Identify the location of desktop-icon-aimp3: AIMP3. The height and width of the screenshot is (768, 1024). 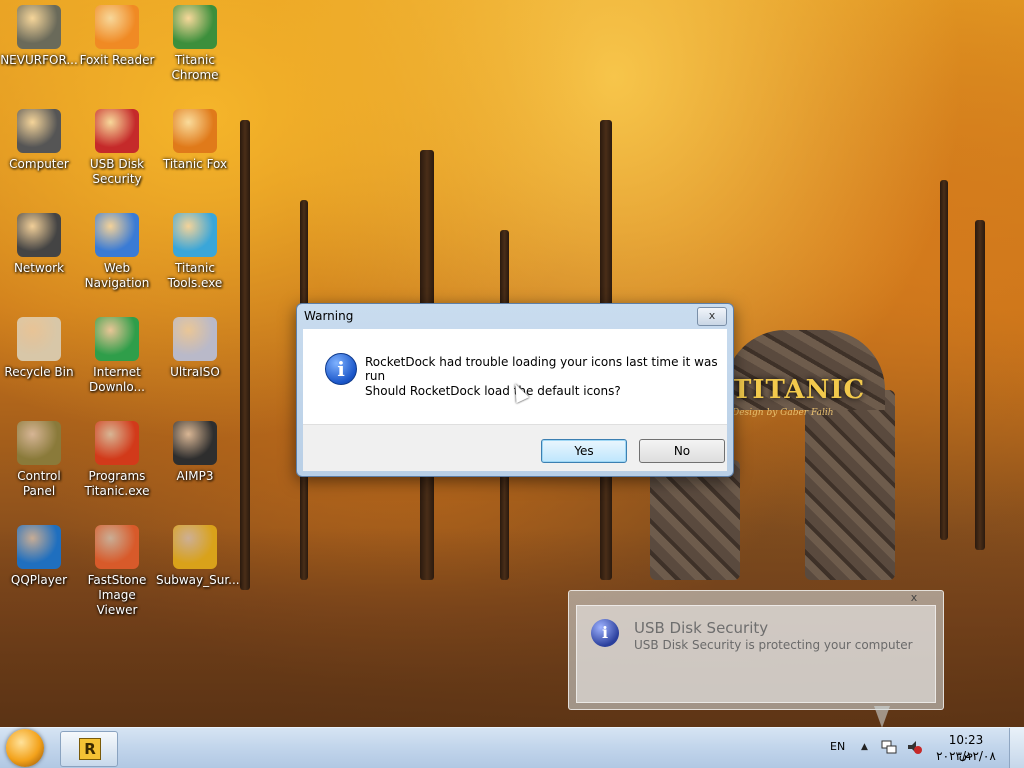
(195, 452).